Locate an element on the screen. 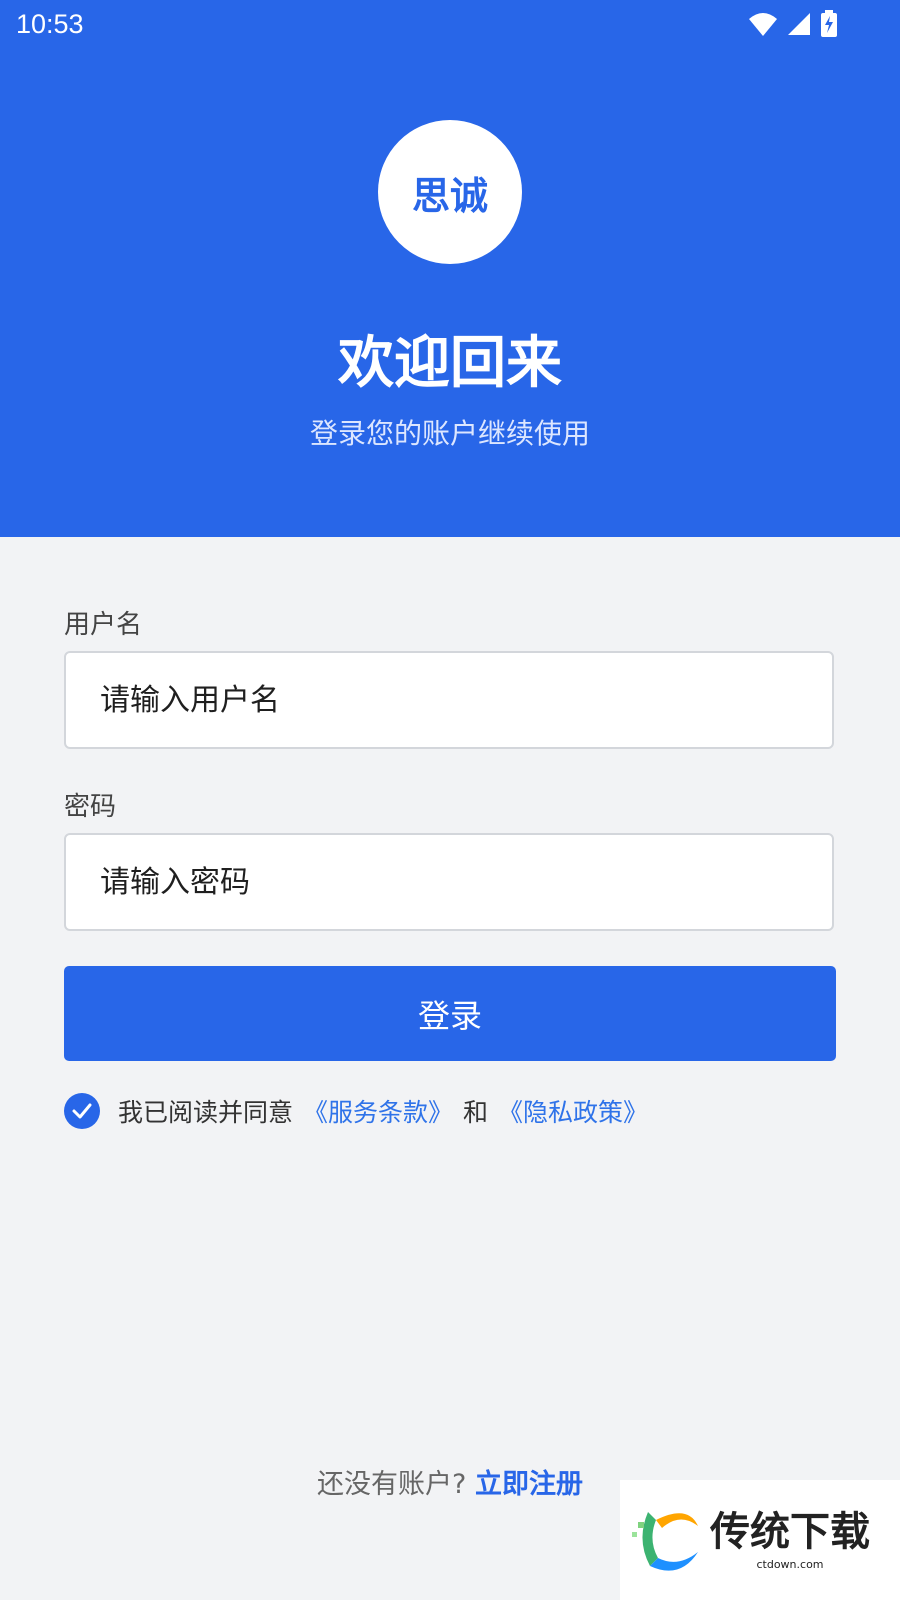  register-prompt: 还没有账户? is located at coordinates (392, 1484).